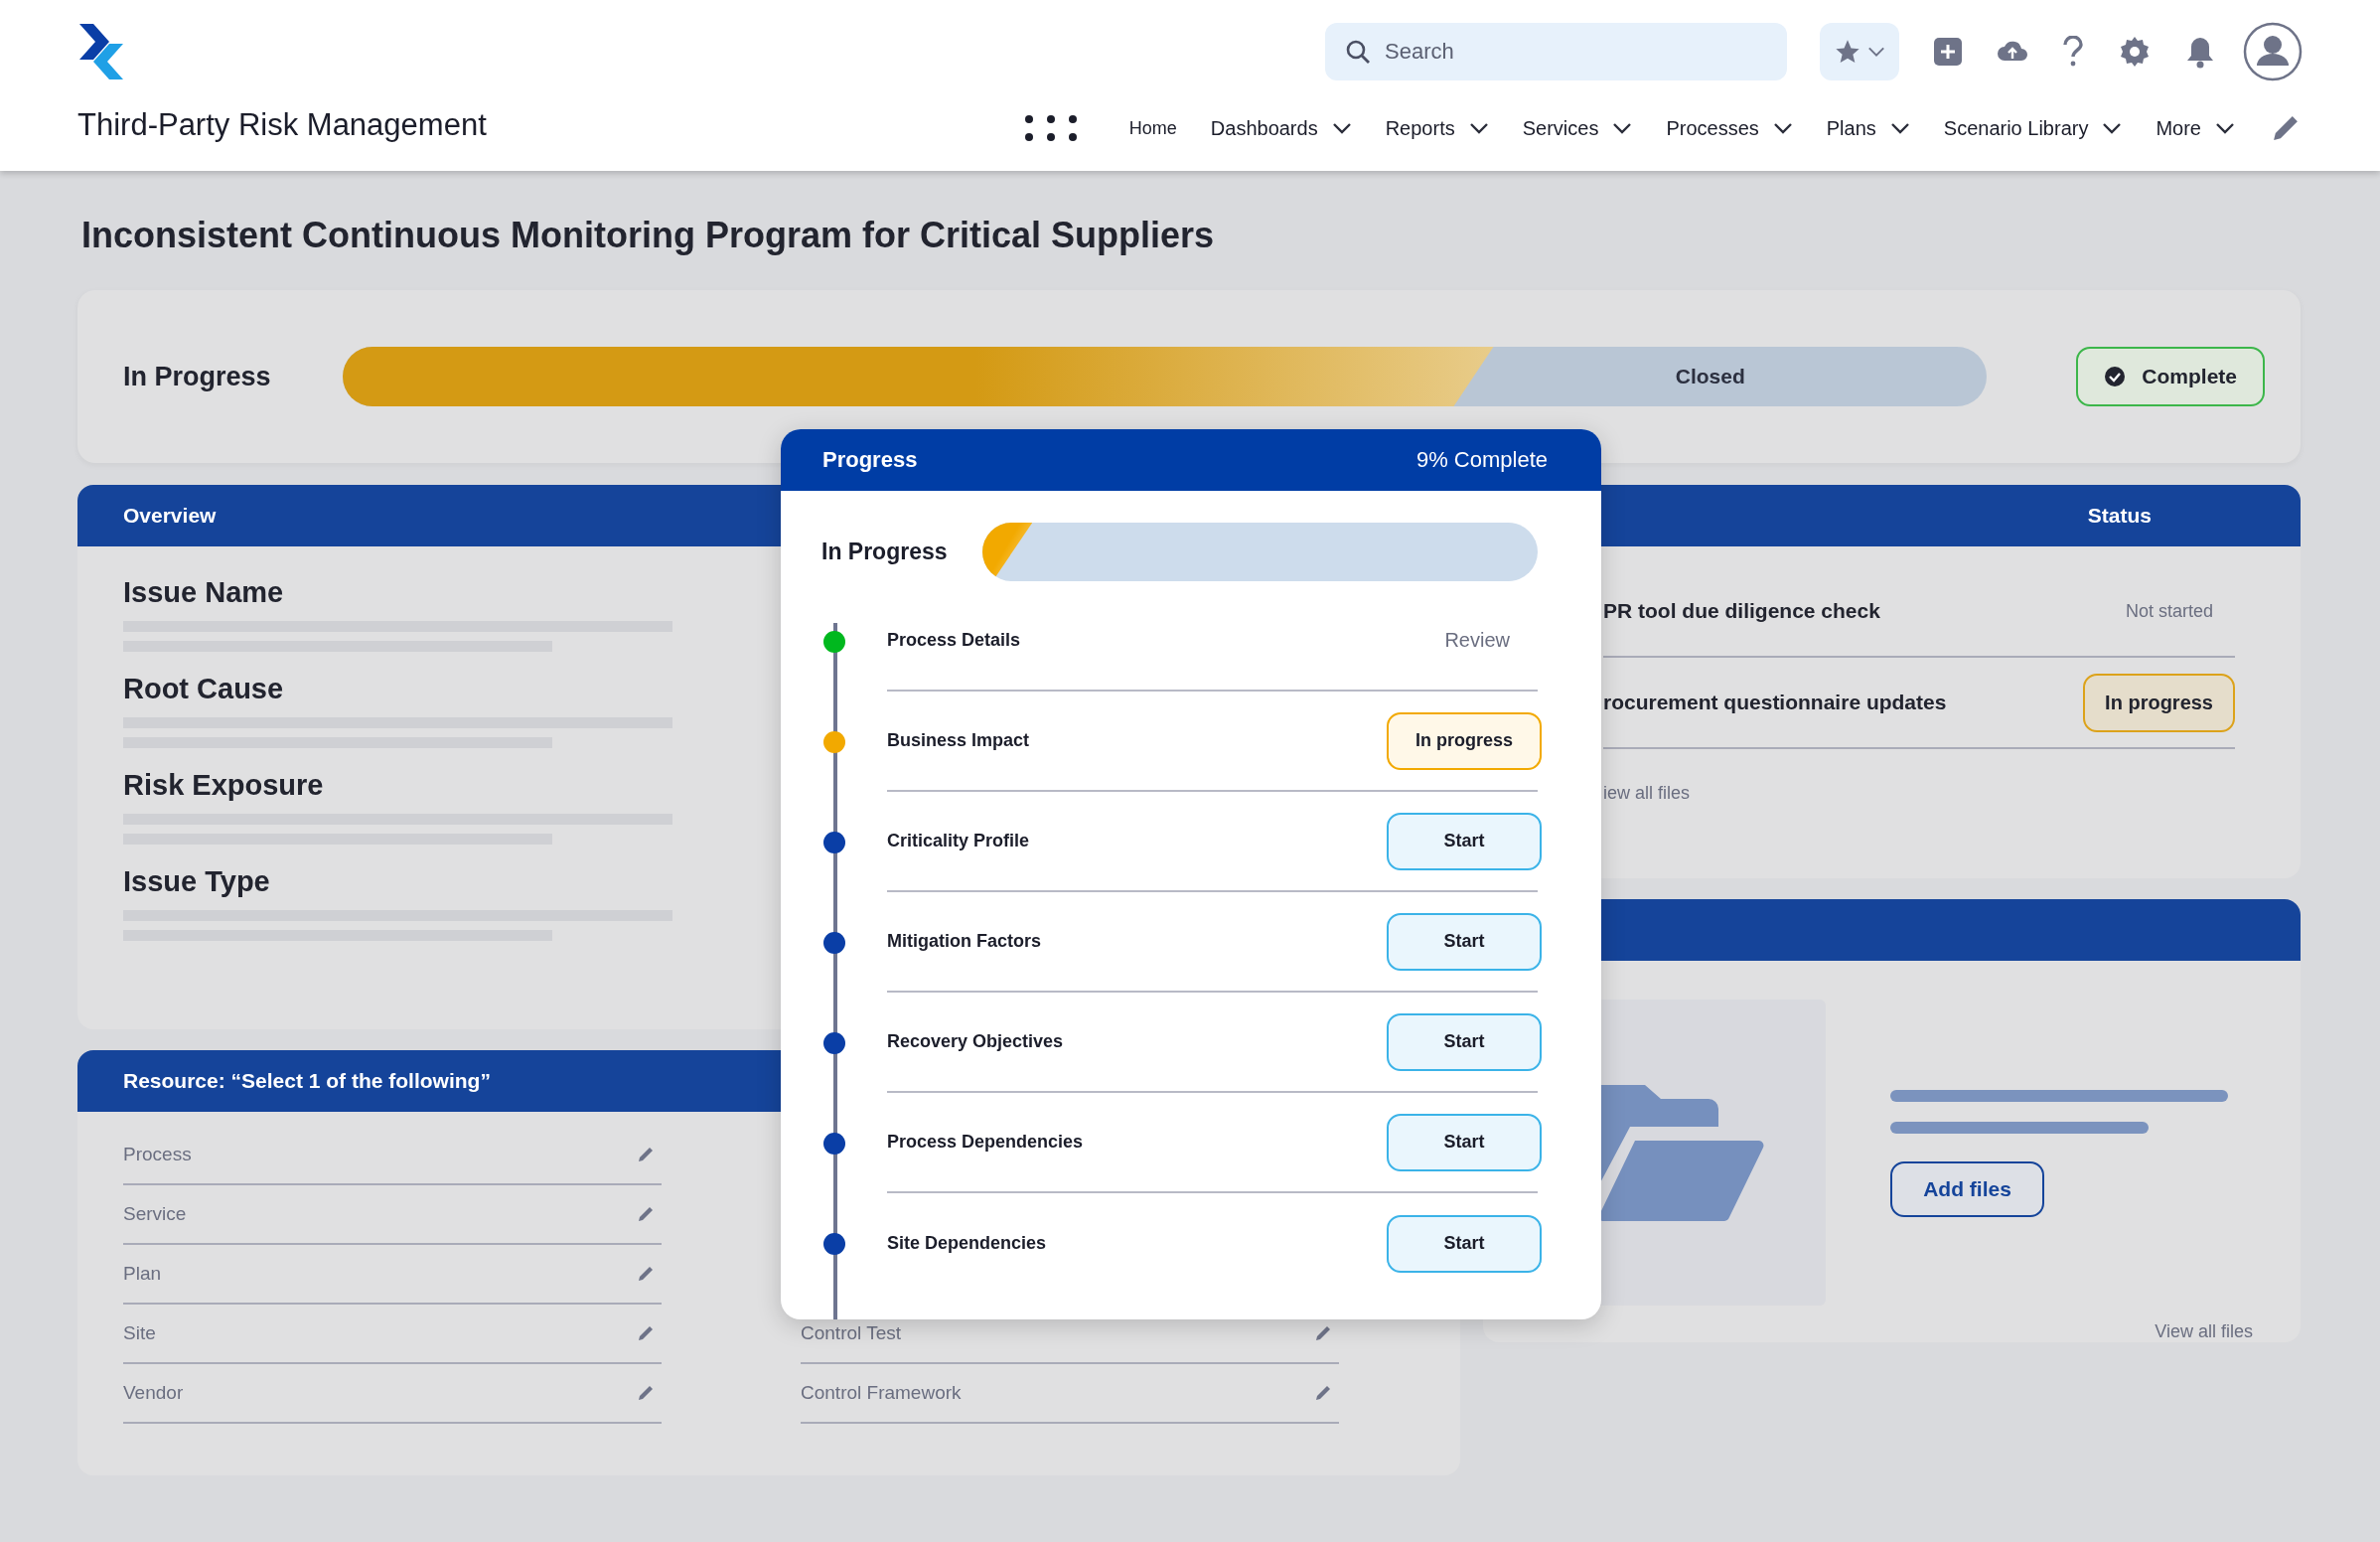 The image size is (2380, 1542). What do you see at coordinates (157, 1154) in the screenshot?
I see `resource-type-label: Process` at bounding box center [157, 1154].